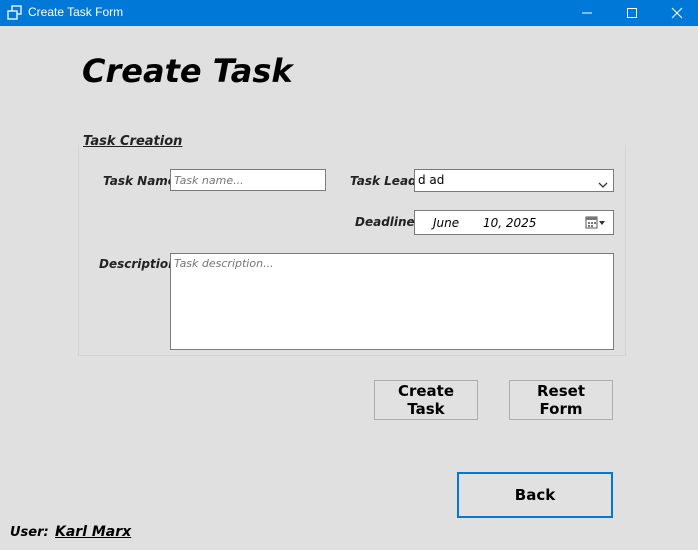 This screenshot has height=550, width=698. I want to click on task-lead-label: Task Lead, so click(383, 181).